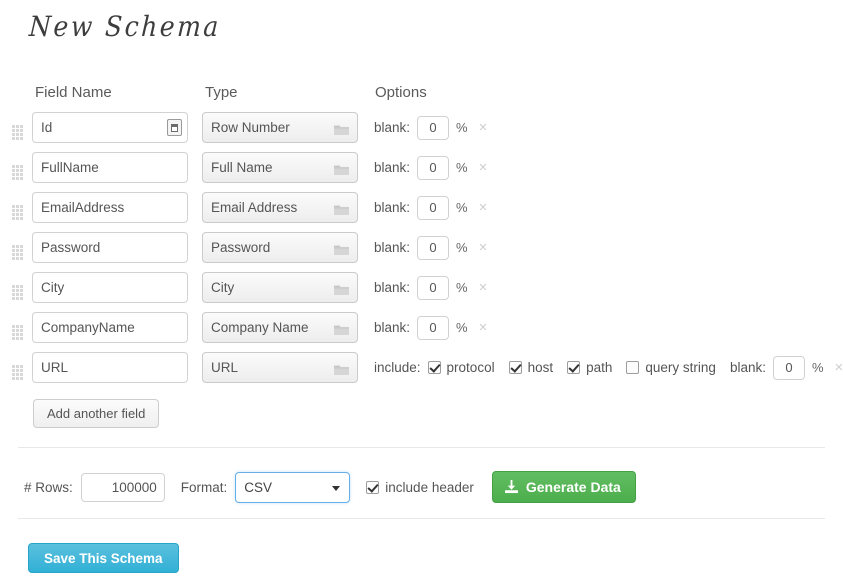  I want to click on field-type-button: URL, so click(280, 367).